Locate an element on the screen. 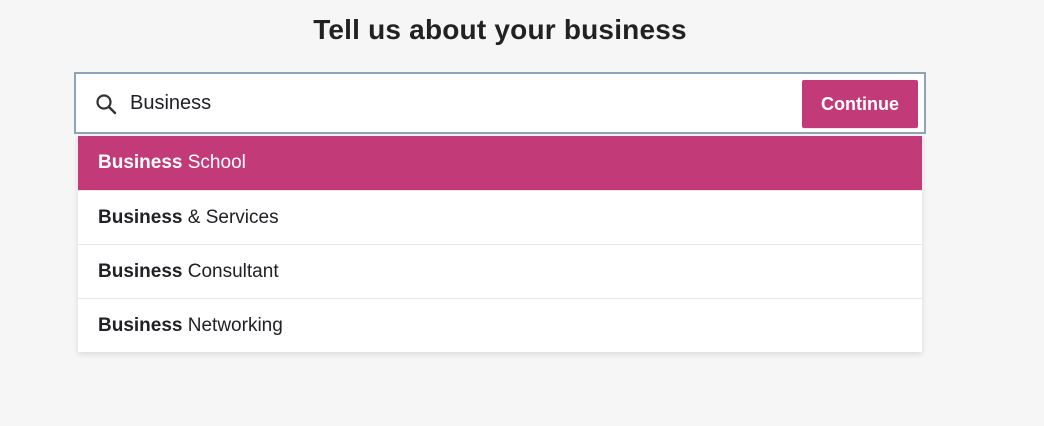 This screenshot has width=1044, height=426. page-title: Tell us about your business is located at coordinates (500, 29).